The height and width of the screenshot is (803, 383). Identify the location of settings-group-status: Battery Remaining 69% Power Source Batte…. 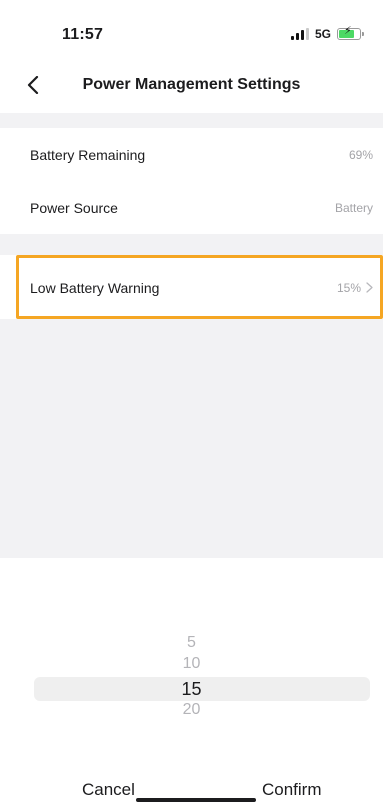
(191, 181).